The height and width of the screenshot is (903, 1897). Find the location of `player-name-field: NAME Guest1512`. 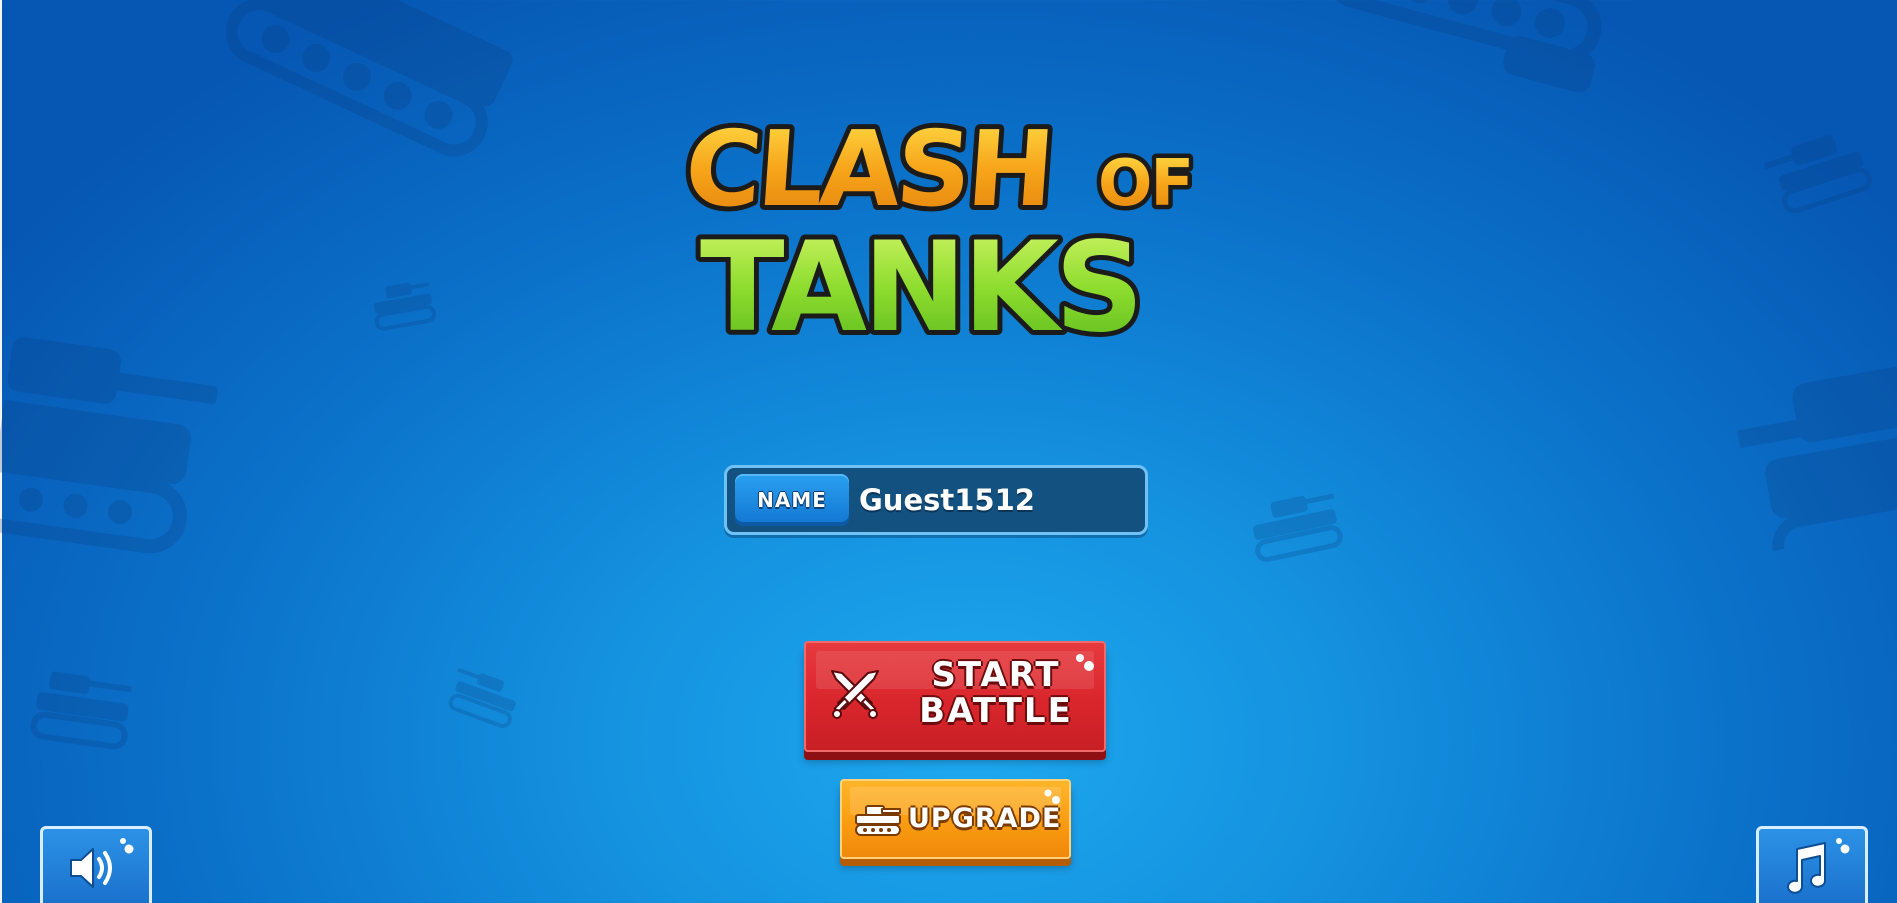

player-name-field: NAME Guest1512 is located at coordinates (936, 500).